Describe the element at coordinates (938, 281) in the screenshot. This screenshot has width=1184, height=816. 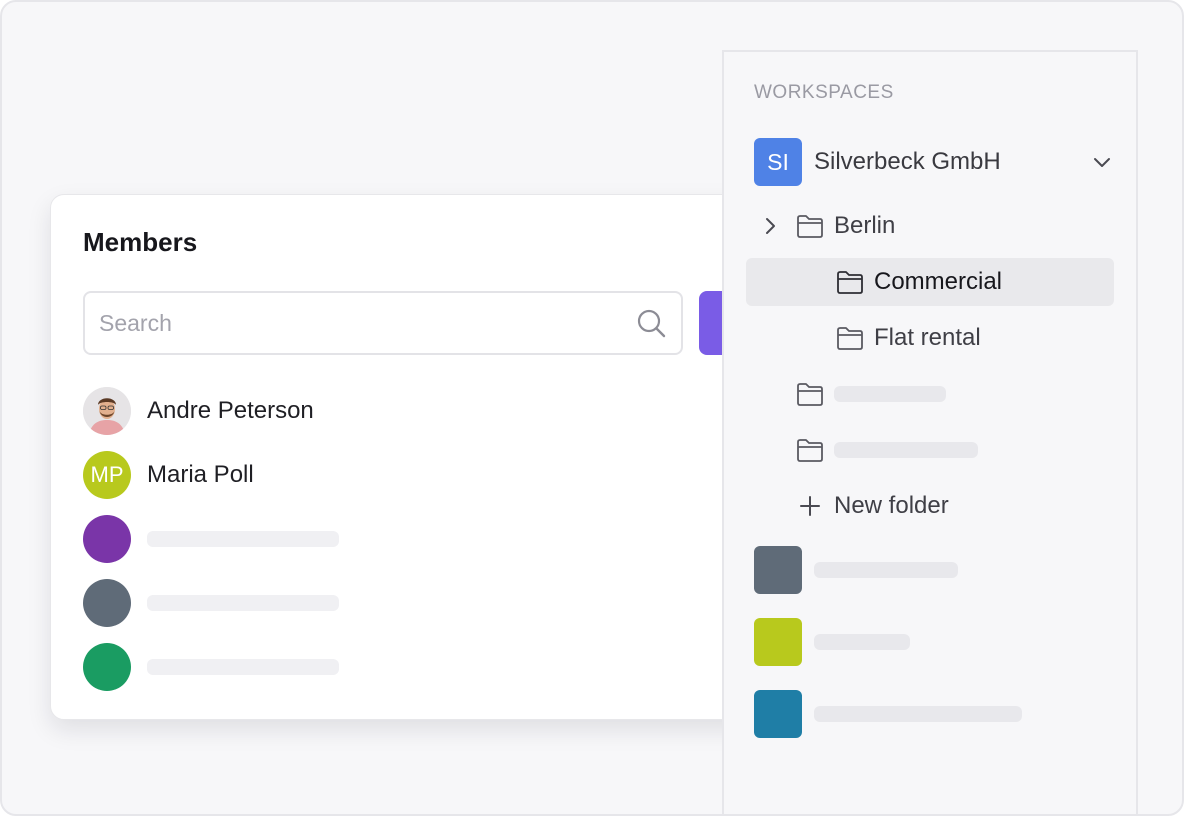
I see `folder-label: Commercial` at that location.